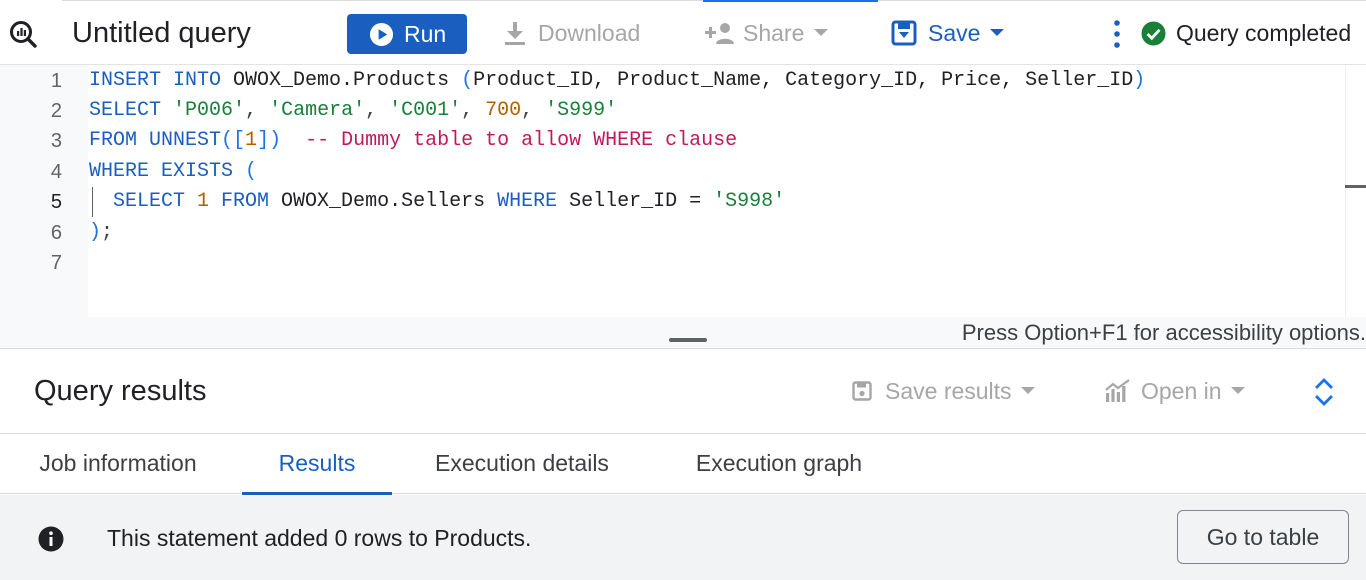  Describe the element at coordinates (790, 1) in the screenshot. I see `toolbar-top-accent` at that location.